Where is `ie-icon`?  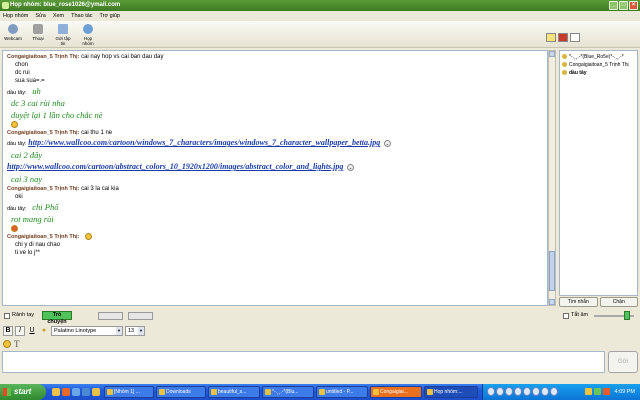
ie-icon is located at coordinates (86, 392).